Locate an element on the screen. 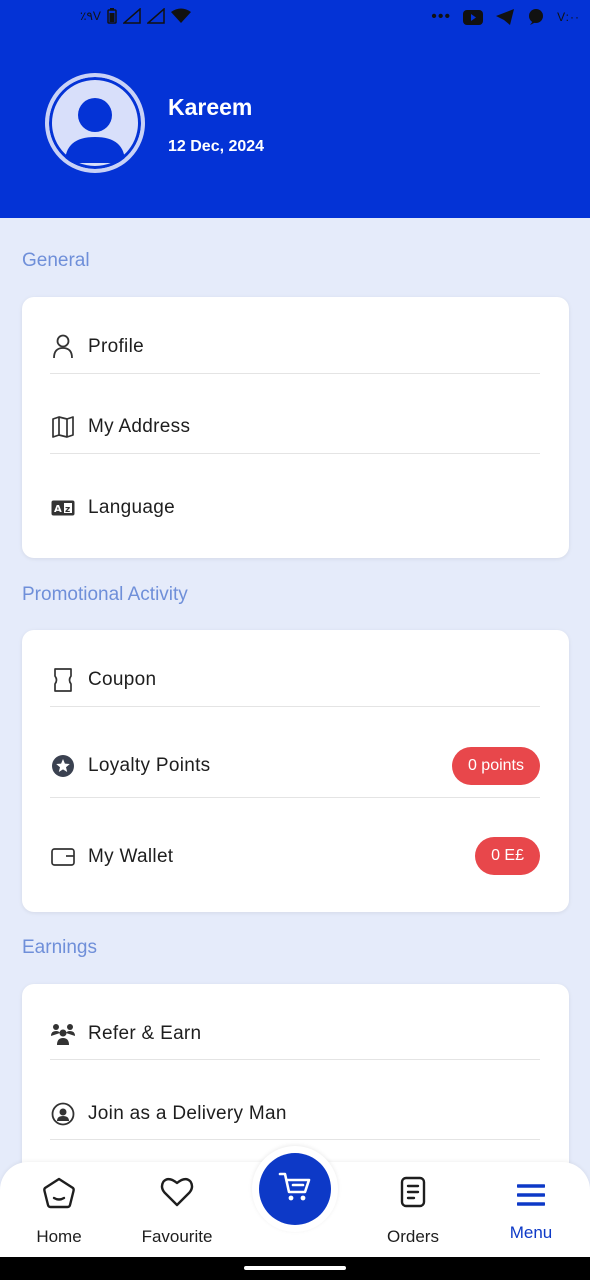 This screenshot has width=590, height=1280. svg-text: A is located at coordinates (58, 509).